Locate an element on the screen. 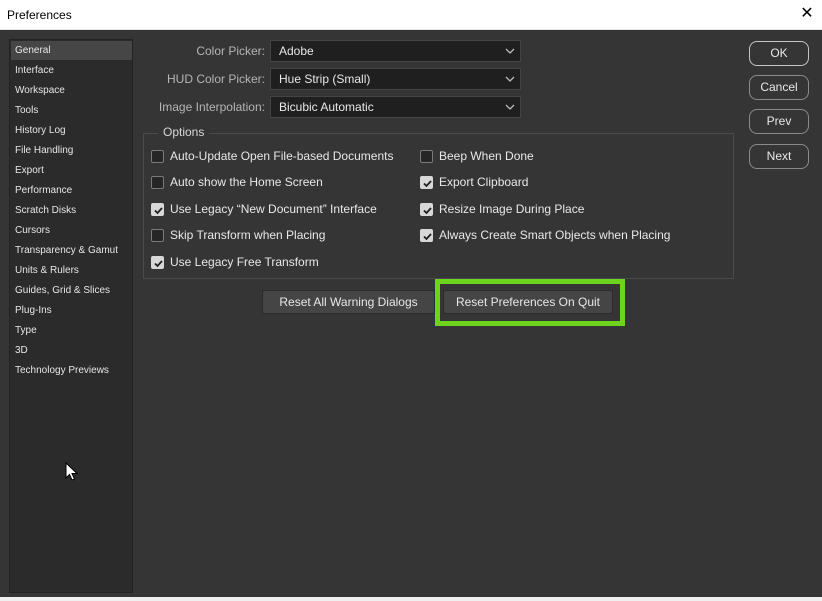 Image resolution: width=822 pixels, height=601 pixels. sidebar-item-tools: Tools is located at coordinates (71, 110).